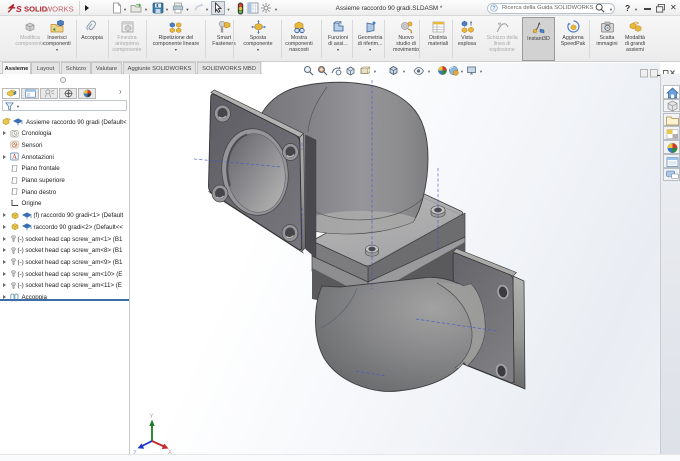 This screenshot has width=680, height=461. Describe the element at coordinates (14, 157) in the screenshot. I see `svg-text: A` at that location.